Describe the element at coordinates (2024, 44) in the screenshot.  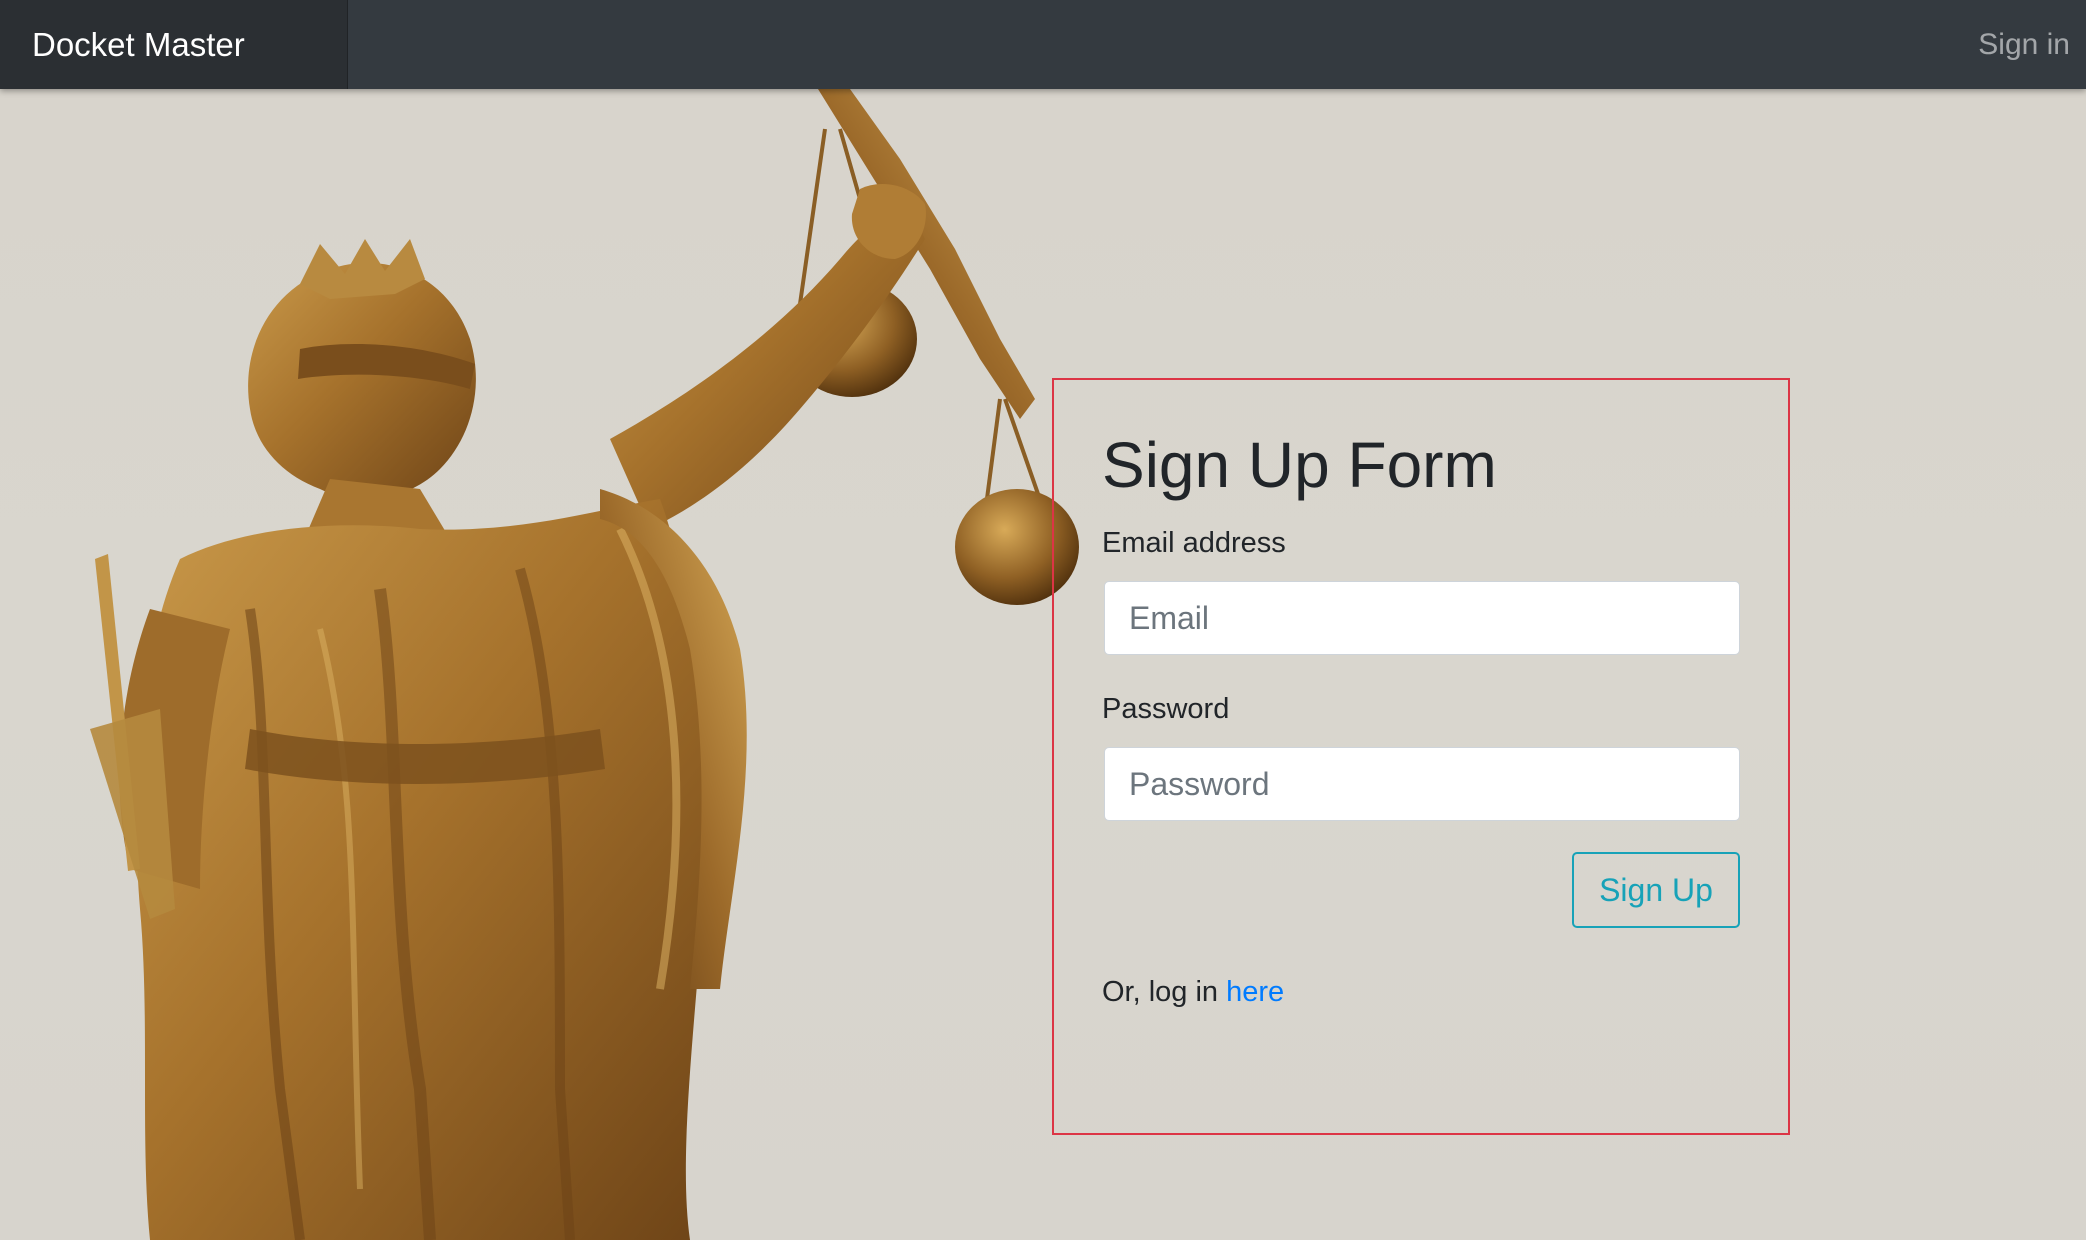
I see `nav-sign-in-link: Sign in` at that location.